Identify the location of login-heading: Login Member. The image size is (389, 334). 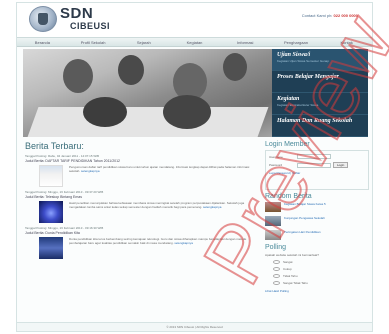
(287, 144).